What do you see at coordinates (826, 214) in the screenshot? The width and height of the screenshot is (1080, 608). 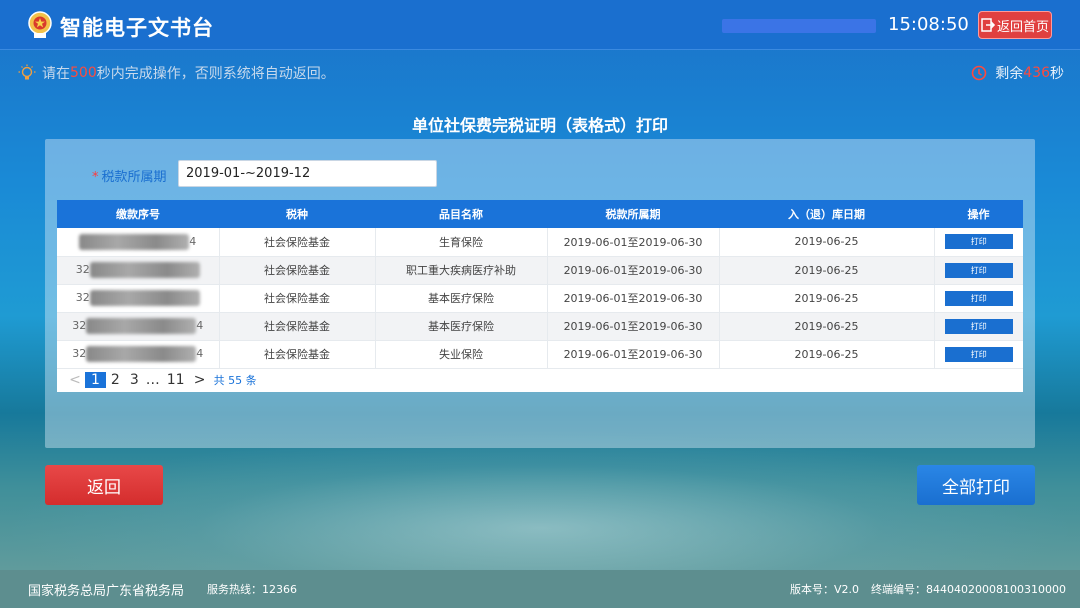 I see `col-header-date: 入（退）库日期` at bounding box center [826, 214].